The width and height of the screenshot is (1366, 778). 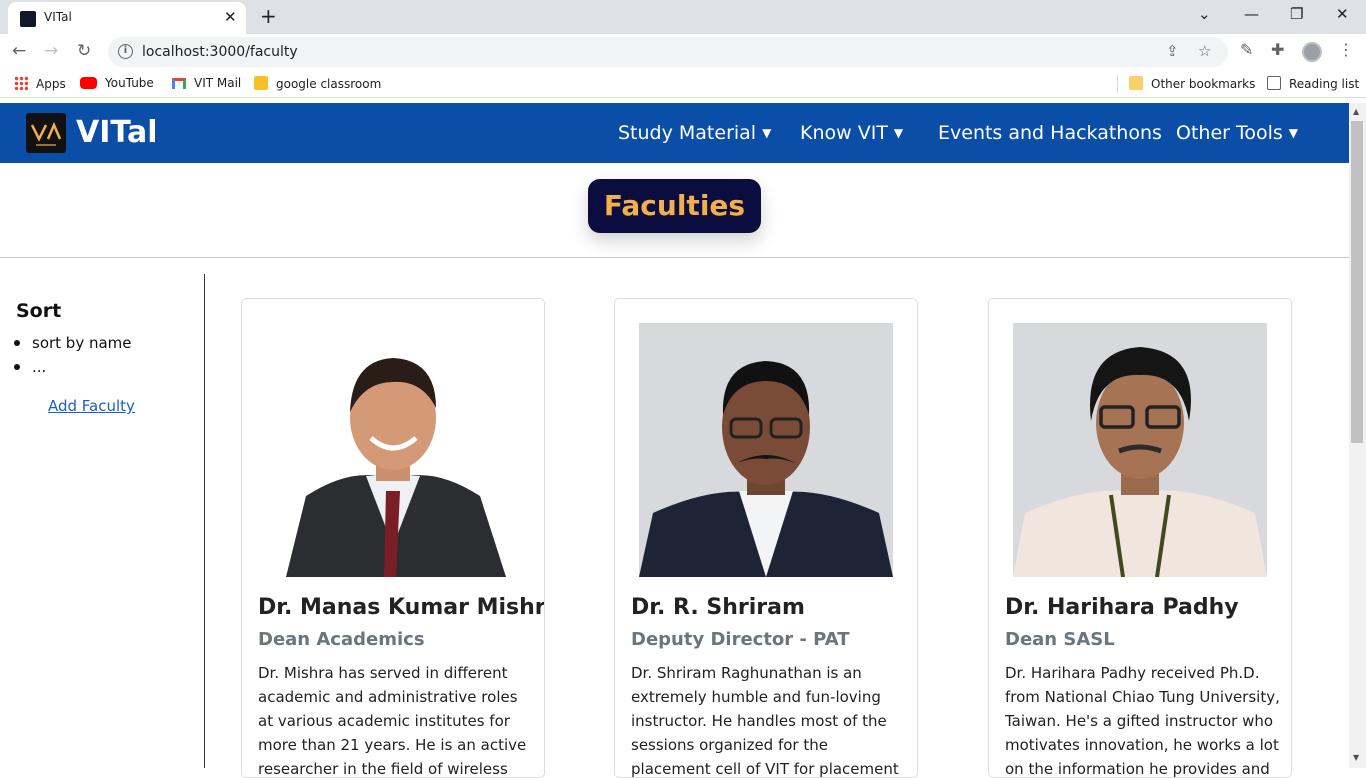 What do you see at coordinates (668, 52) in the screenshot?
I see `address-bar: i localhost:3000/faculty ⇪ ☆` at bounding box center [668, 52].